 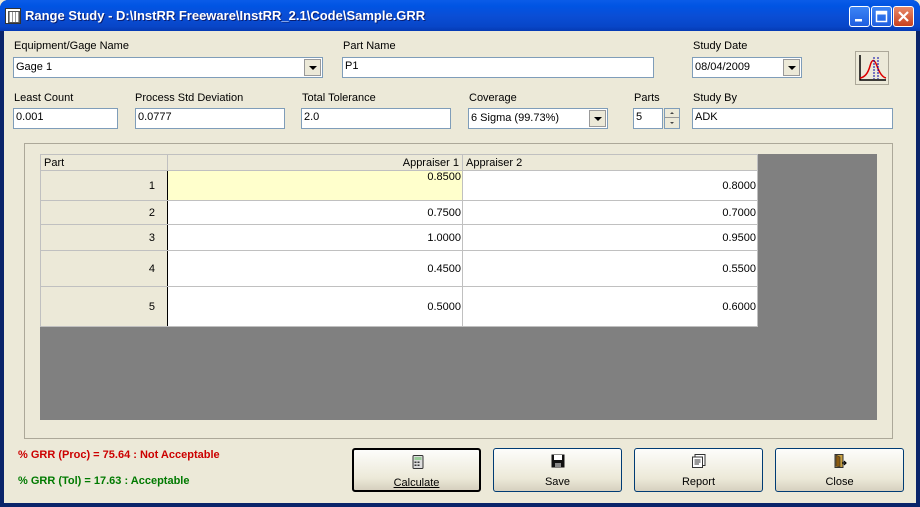 I want to click on calculate-label: Calculate, so click(x=416, y=483).